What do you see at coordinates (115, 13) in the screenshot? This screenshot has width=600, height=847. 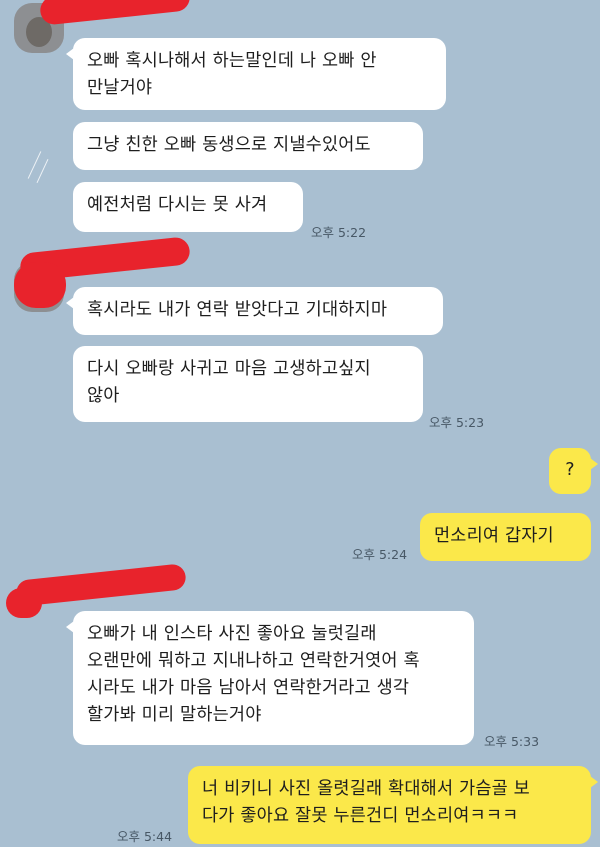 I see `redacted-name-mark` at bounding box center [115, 13].